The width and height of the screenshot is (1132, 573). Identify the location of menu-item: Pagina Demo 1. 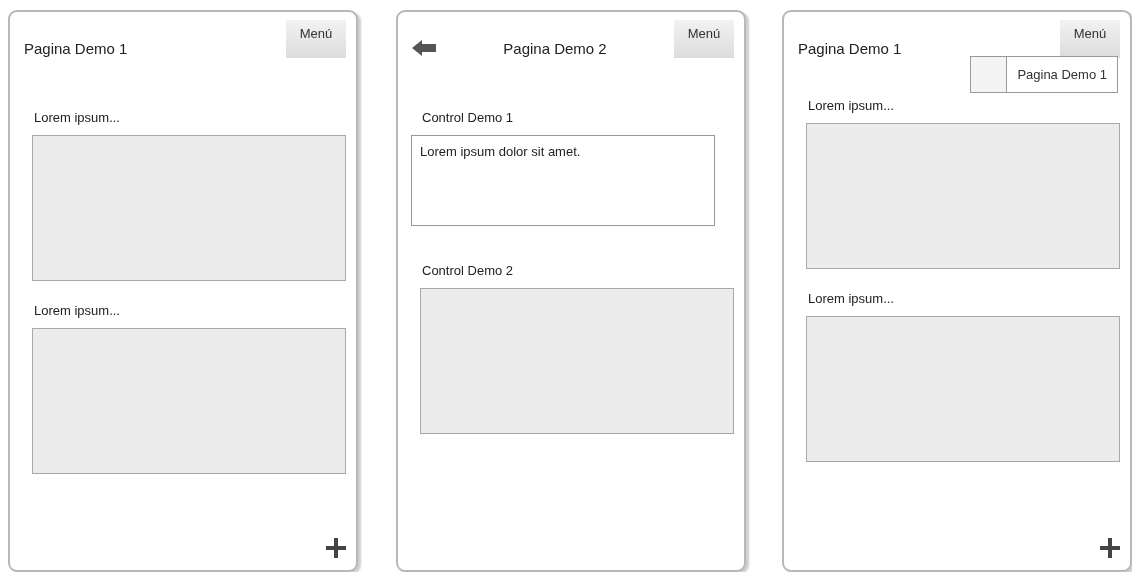
(1062, 74).